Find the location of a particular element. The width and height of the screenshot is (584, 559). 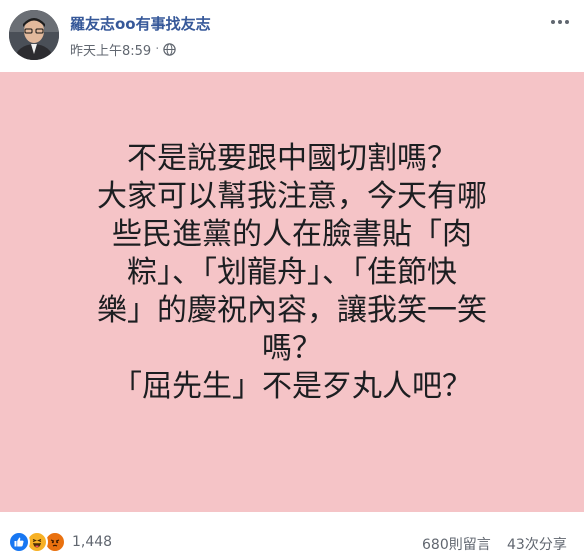

message-line: 嗎？ is located at coordinates (292, 348).